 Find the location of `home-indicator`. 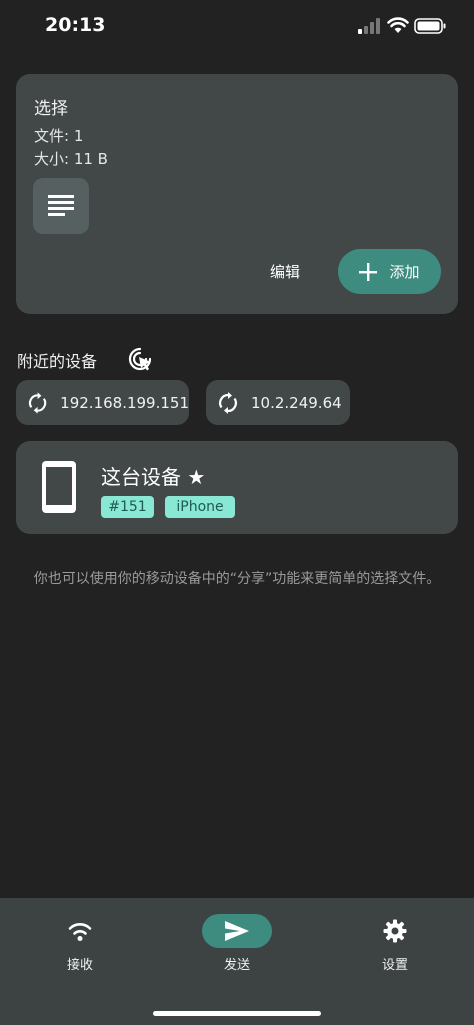

home-indicator is located at coordinates (237, 1013).